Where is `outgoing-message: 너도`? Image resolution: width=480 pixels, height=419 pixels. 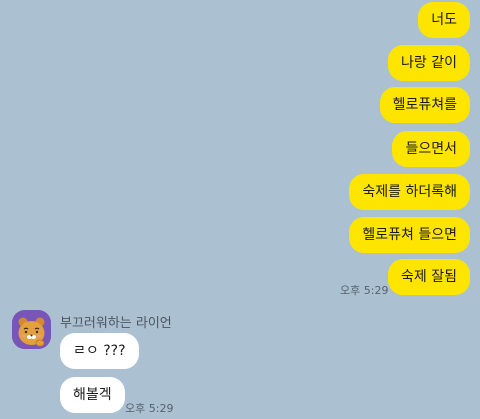 outgoing-message: 너도 is located at coordinates (444, 20).